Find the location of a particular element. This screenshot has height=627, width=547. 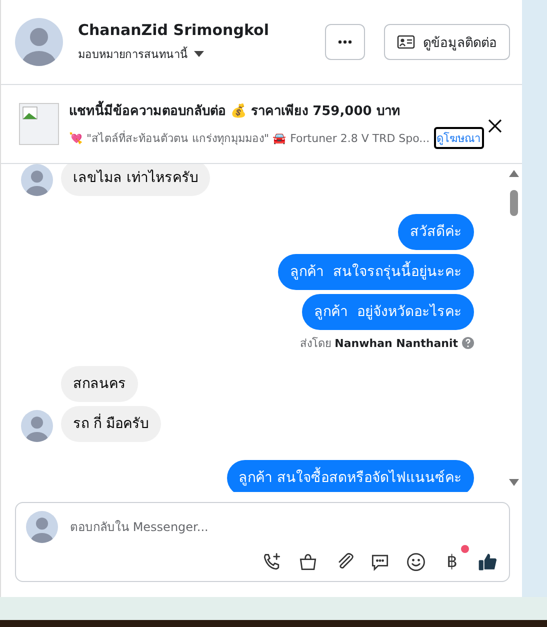

caret-icon is located at coordinates (199, 54).